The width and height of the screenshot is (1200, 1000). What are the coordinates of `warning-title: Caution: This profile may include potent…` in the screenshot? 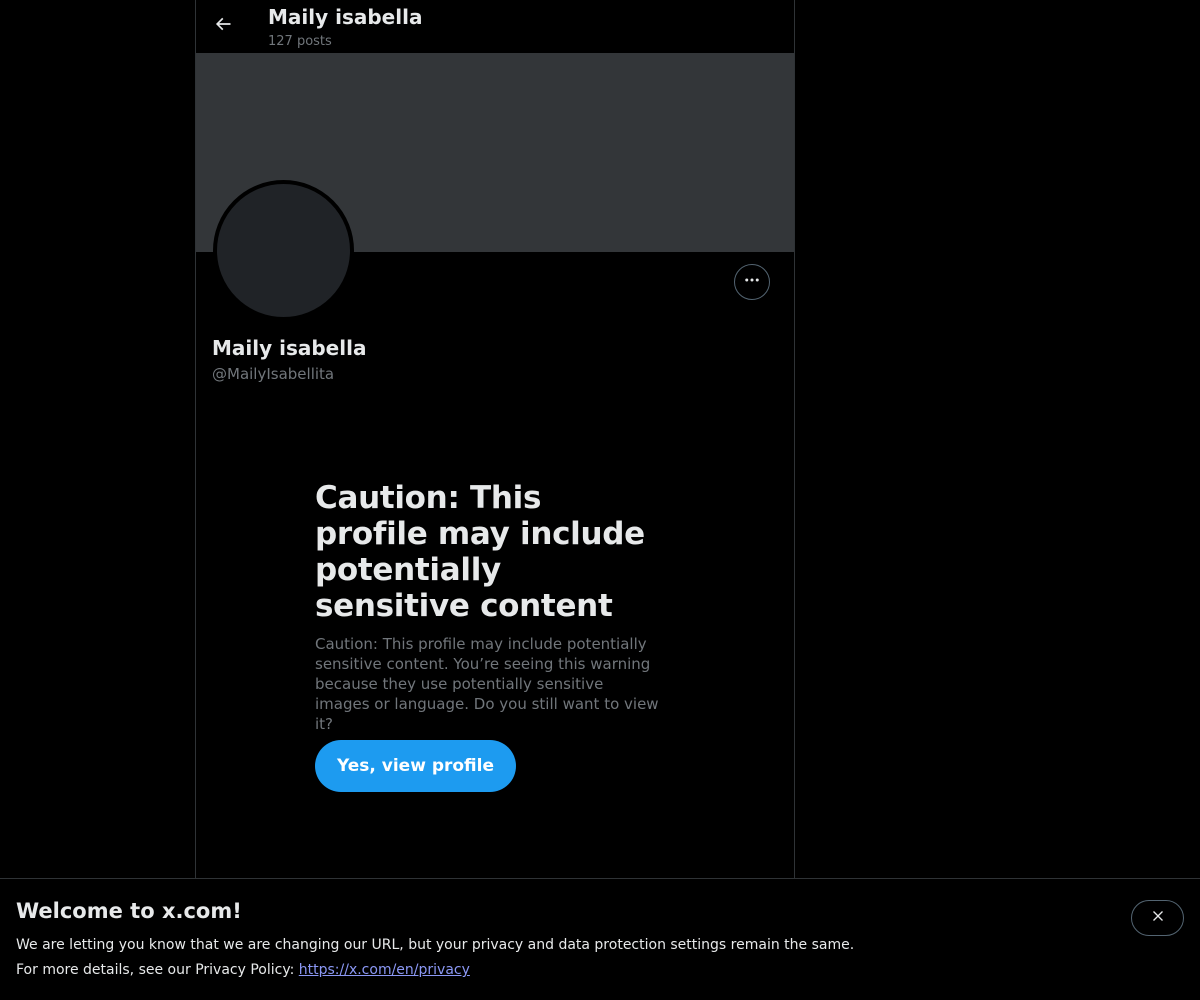 It's located at (480, 552).